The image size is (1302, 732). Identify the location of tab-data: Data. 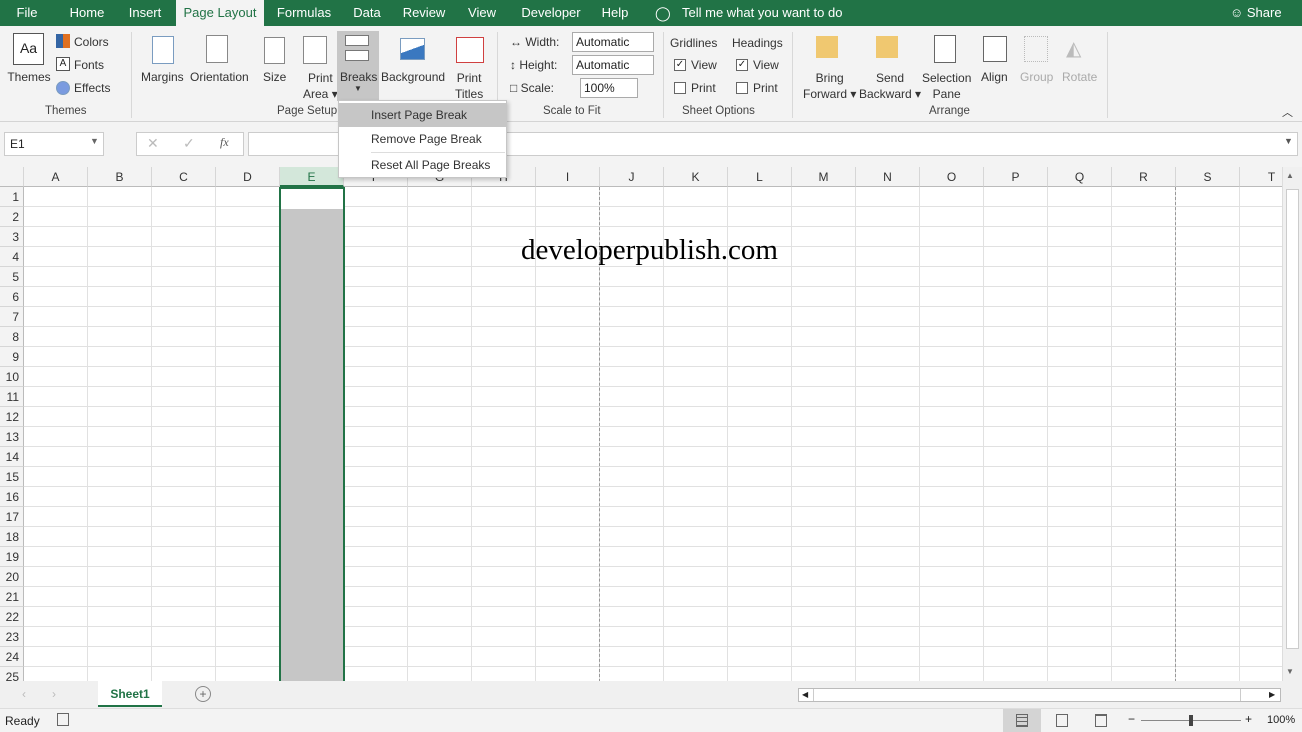
(367, 13).